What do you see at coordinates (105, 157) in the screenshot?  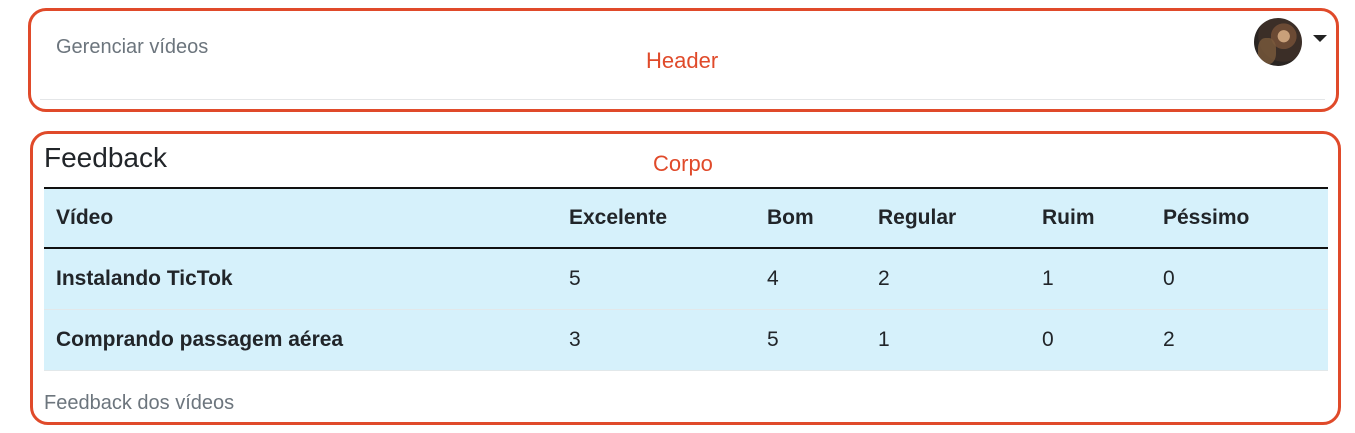 I see `section-title: Feedback` at bounding box center [105, 157].